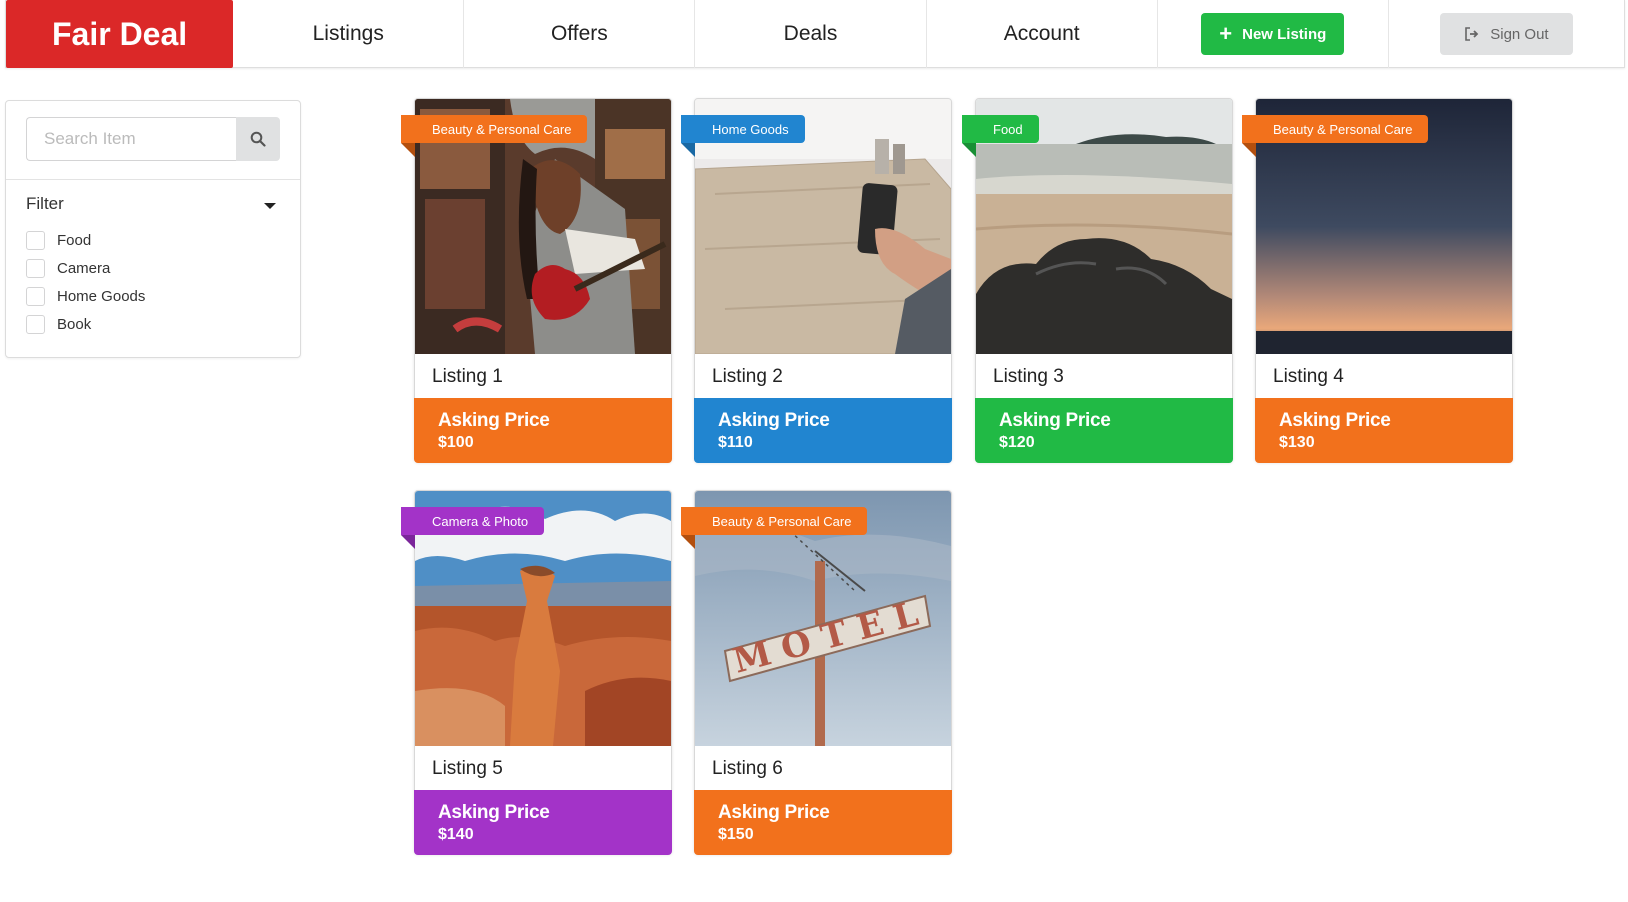 Image resolution: width=1628 pixels, height=902 pixels. What do you see at coordinates (349, 34) in the screenshot?
I see `nav-listings: Listings` at bounding box center [349, 34].